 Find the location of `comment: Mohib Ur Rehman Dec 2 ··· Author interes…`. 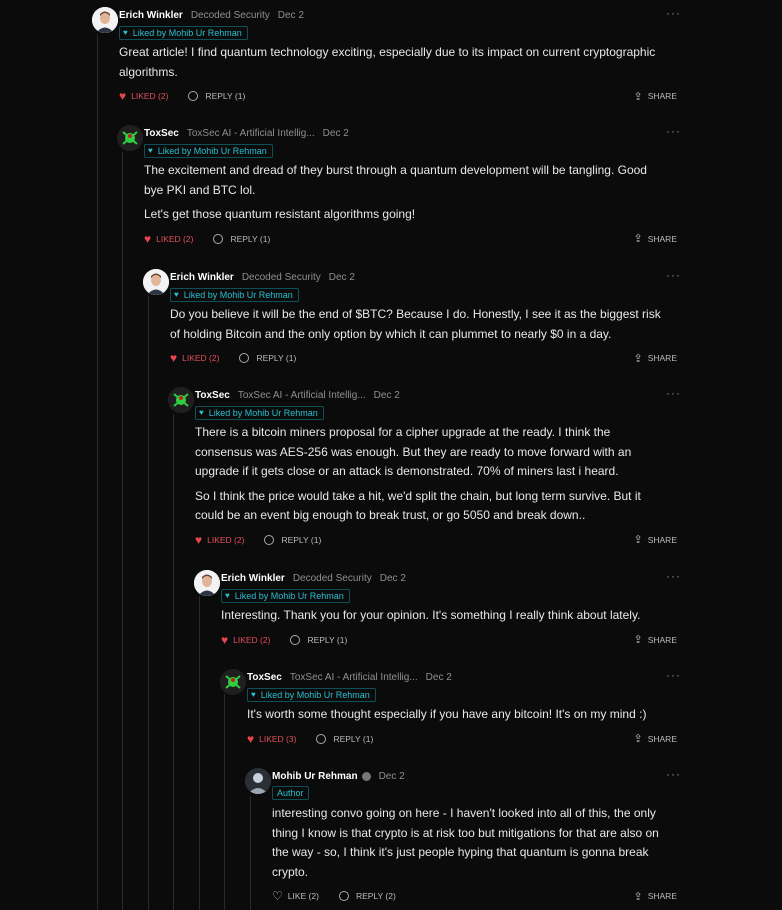

comment: Mohib Ur Rehman Dec 2 ··· Author interes… is located at coordinates (462, 835).